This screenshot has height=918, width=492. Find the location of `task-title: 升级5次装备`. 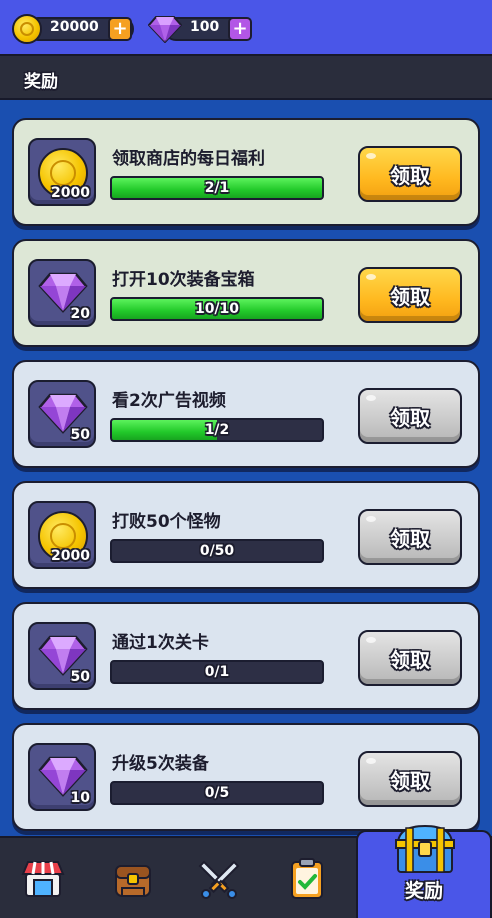

task-title: 升级5次装备 is located at coordinates (160, 764).